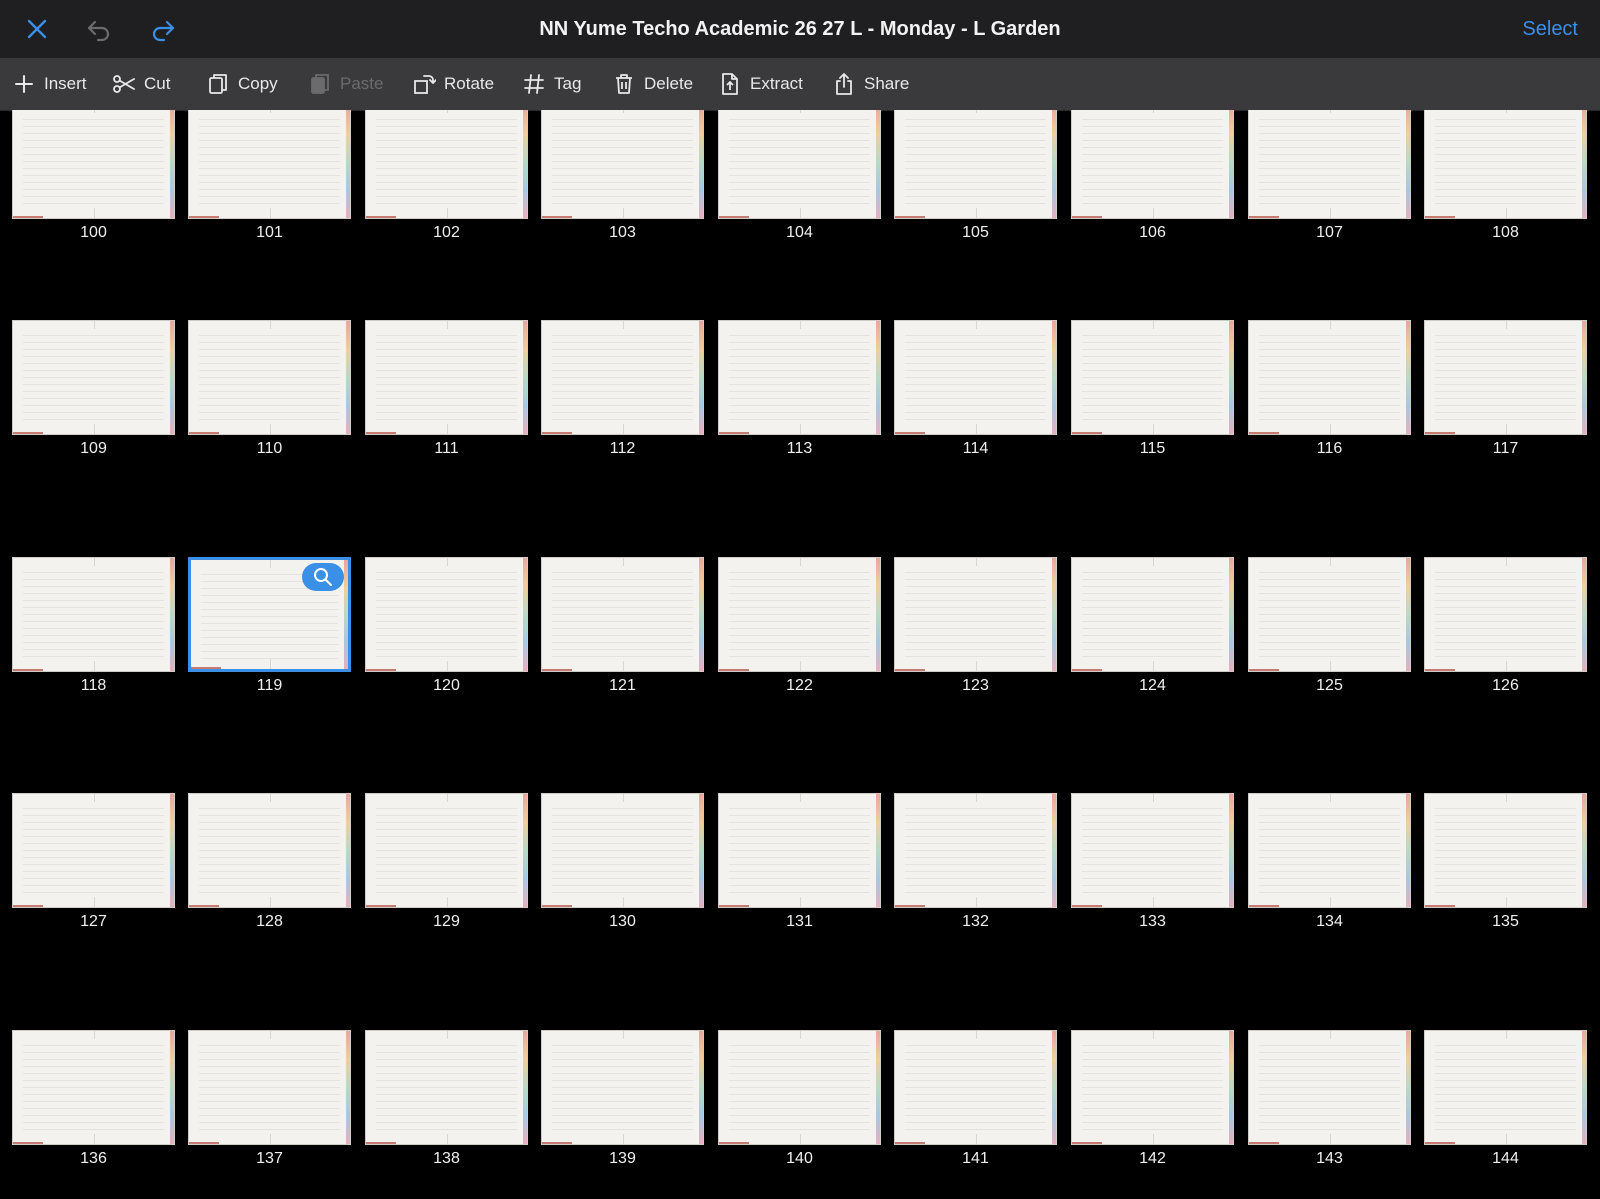  I want to click on page-number-label: 108, so click(1505, 232).